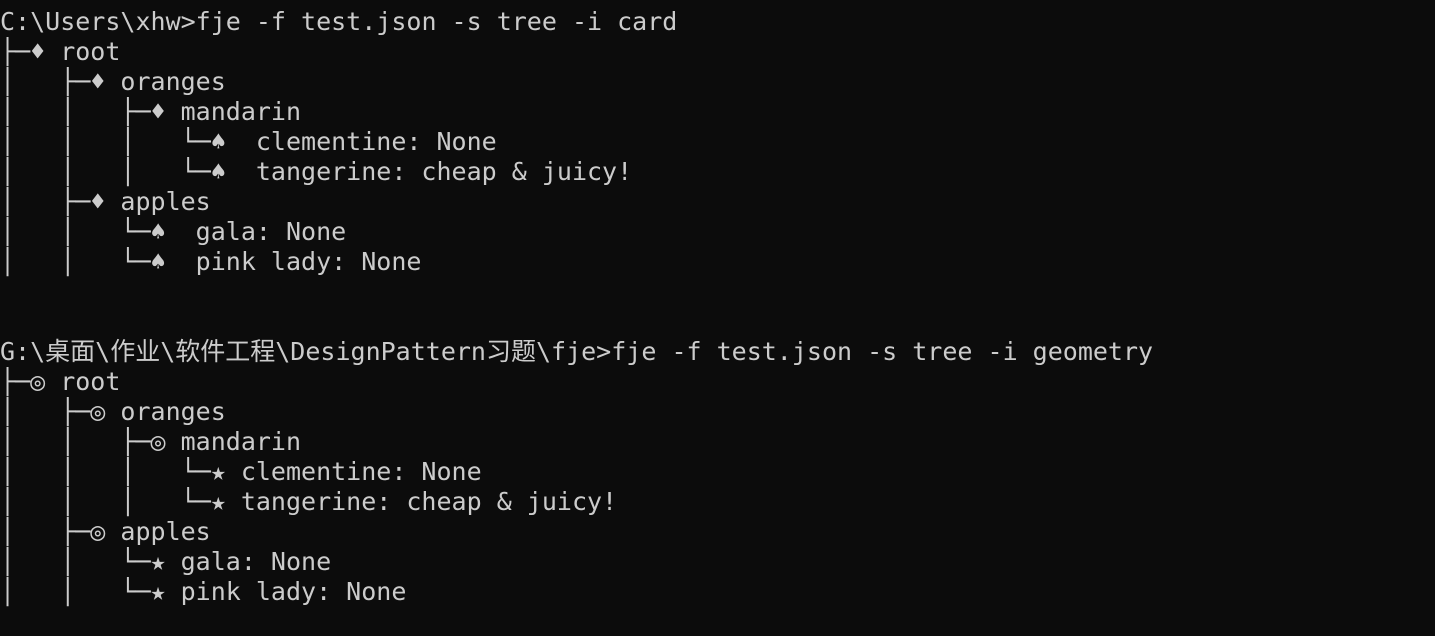 Image resolution: width=1435 pixels, height=636 pixels. Describe the element at coordinates (113, 81) in the screenshot. I see `output-line: │ ├─♦ oranges` at that location.